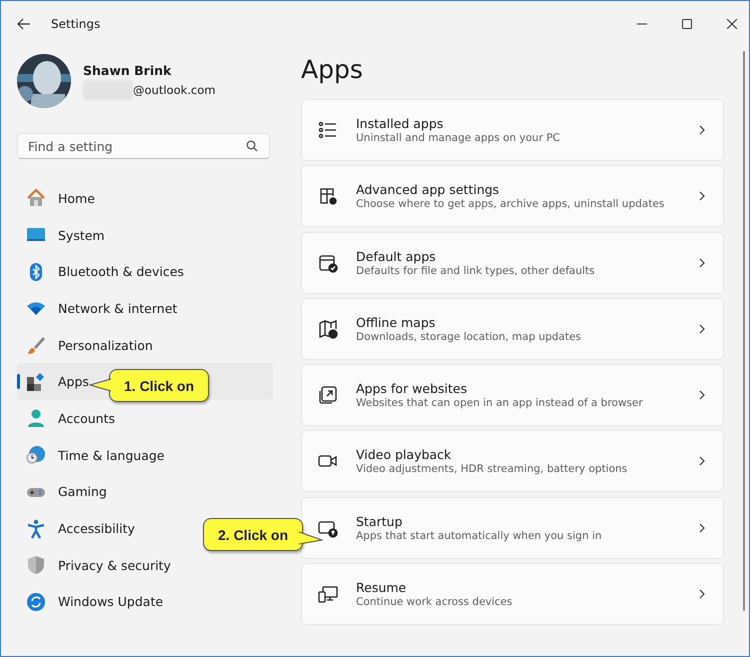 The height and width of the screenshot is (657, 750). What do you see at coordinates (404, 454) in the screenshot?
I see `card-title: Video playback` at bounding box center [404, 454].